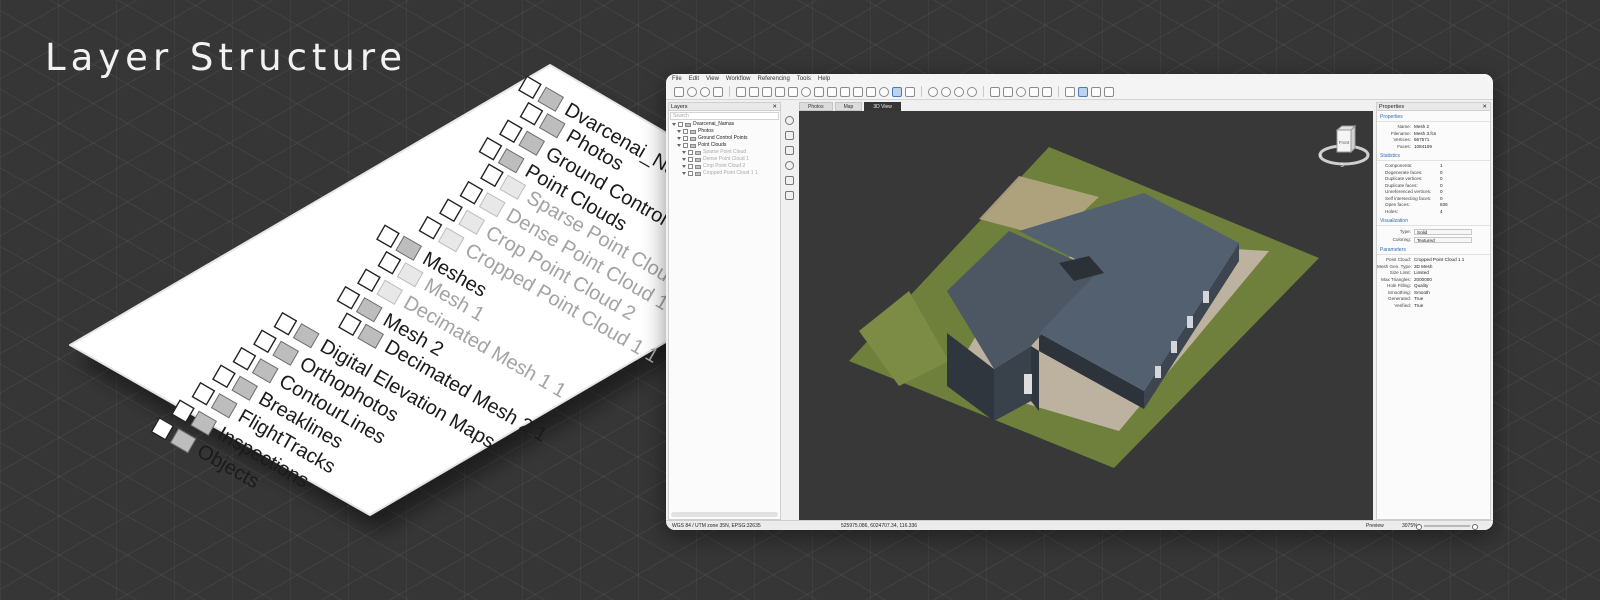 The width and height of the screenshot is (1600, 600). Describe the element at coordinates (754, 91) in the screenshot. I see `new-file-icon` at that location.